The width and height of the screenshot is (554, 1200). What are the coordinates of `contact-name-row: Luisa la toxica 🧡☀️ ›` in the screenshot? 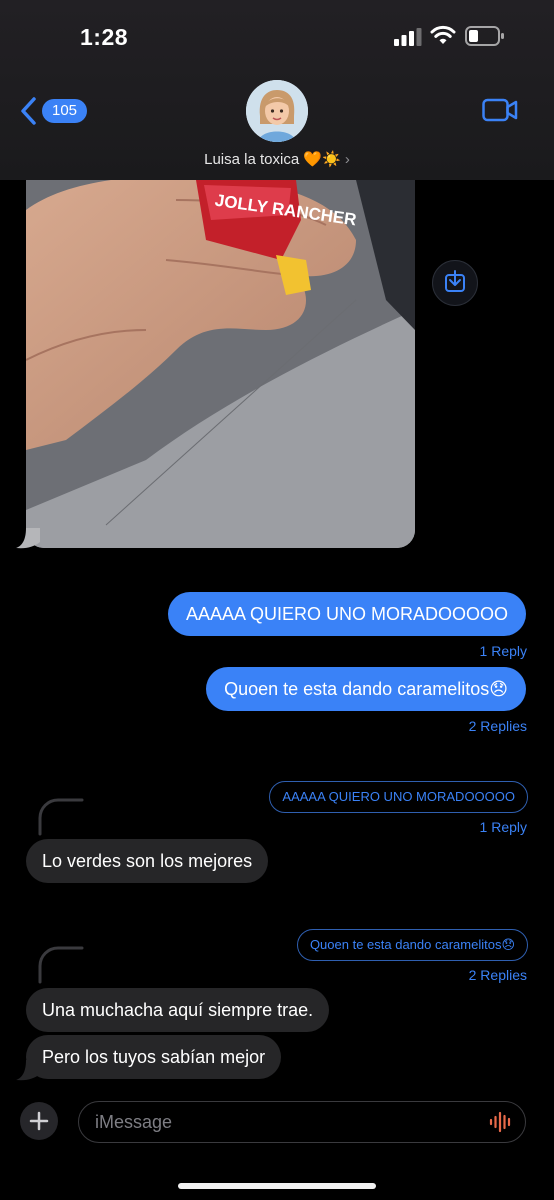 It's located at (277, 159).